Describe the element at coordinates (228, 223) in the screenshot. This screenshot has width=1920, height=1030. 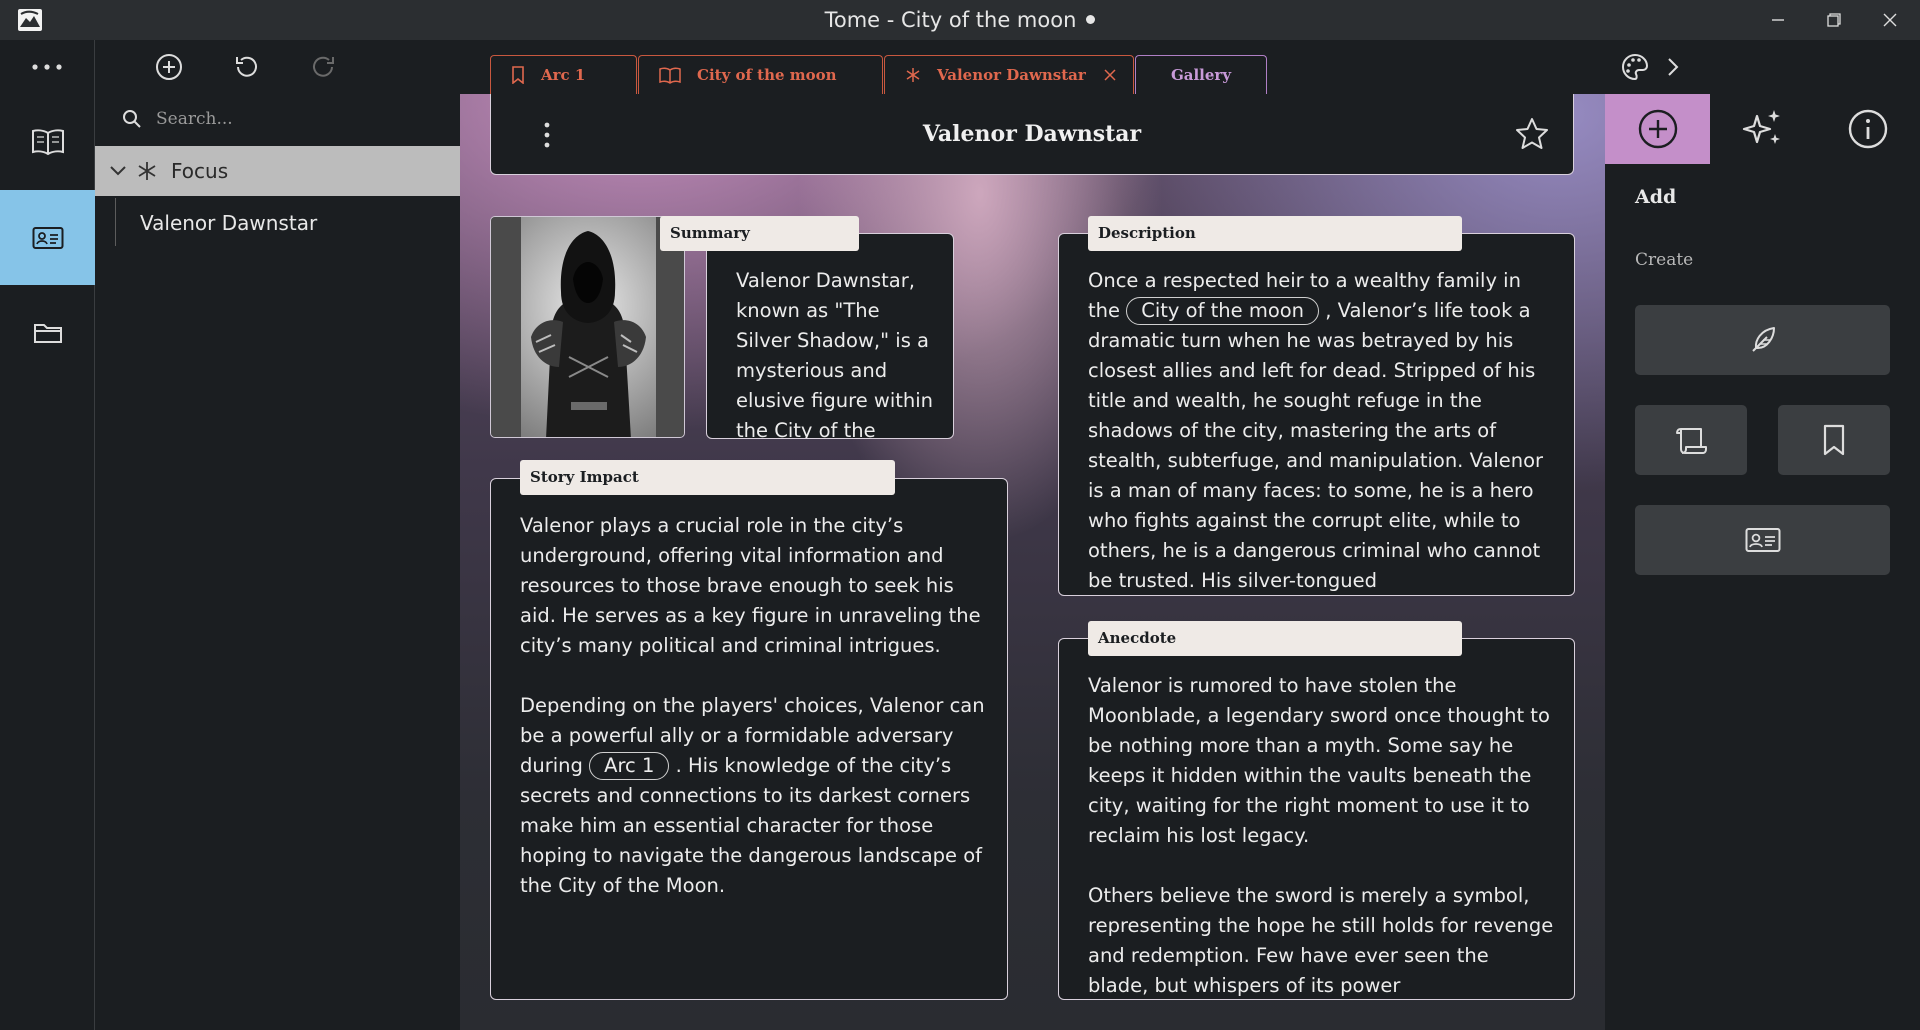
I see `sidebar-item-valenor-dawnstar: Valenor Dawnstar` at that location.